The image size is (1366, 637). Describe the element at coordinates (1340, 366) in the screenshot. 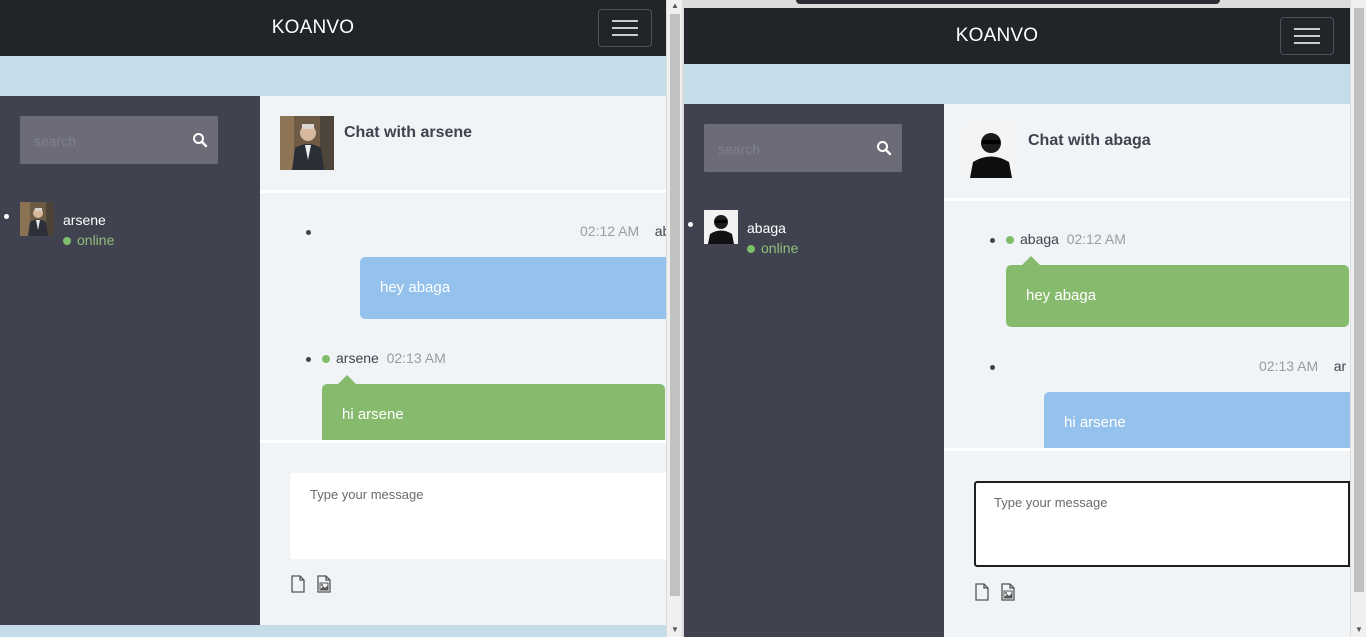

I see `message-sender: ar` at that location.